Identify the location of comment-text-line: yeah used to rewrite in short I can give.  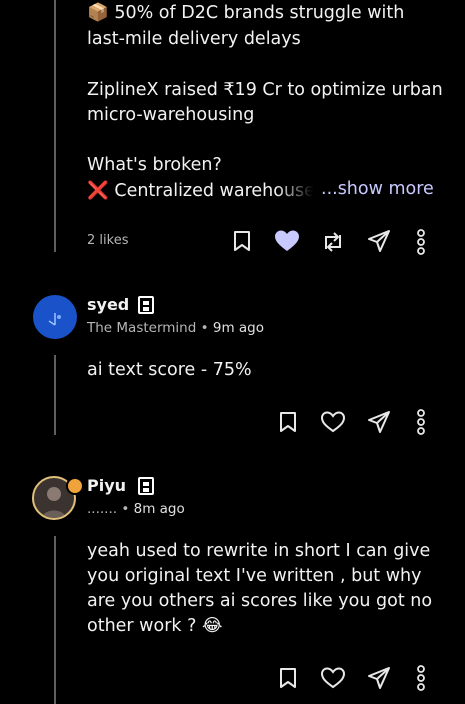
(259, 551).